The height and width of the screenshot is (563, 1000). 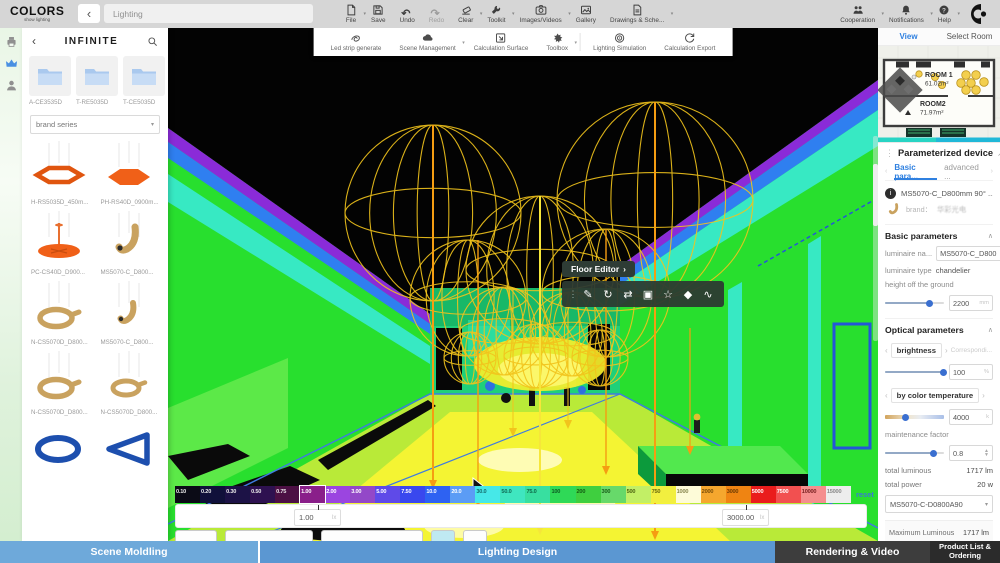 What do you see at coordinates (438, 494) in the screenshot?
I see `scale-cell-10.0: 10.0` at bounding box center [438, 494].